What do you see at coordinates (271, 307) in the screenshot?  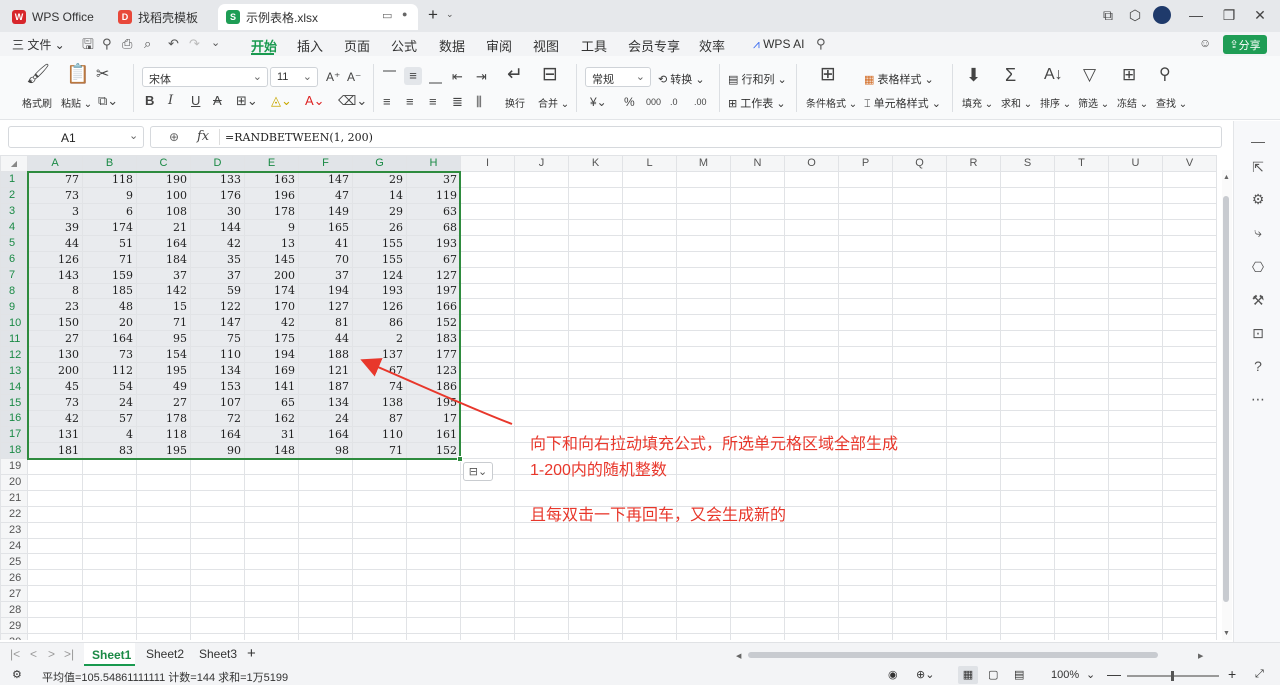 I see `cell: 170` at bounding box center [271, 307].